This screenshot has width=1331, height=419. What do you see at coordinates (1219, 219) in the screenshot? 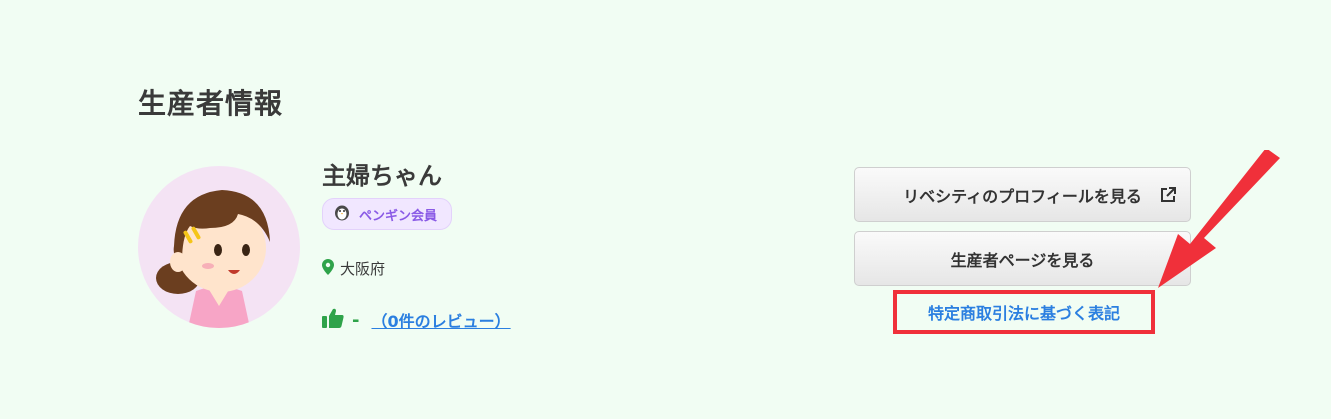
I see `red-arrow-annotation-icon` at bounding box center [1219, 219].